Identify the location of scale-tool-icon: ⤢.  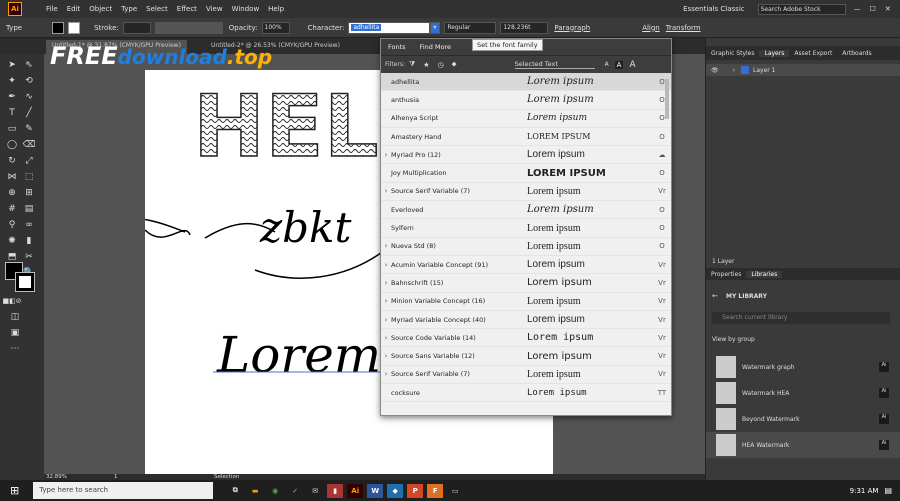
(29, 161).